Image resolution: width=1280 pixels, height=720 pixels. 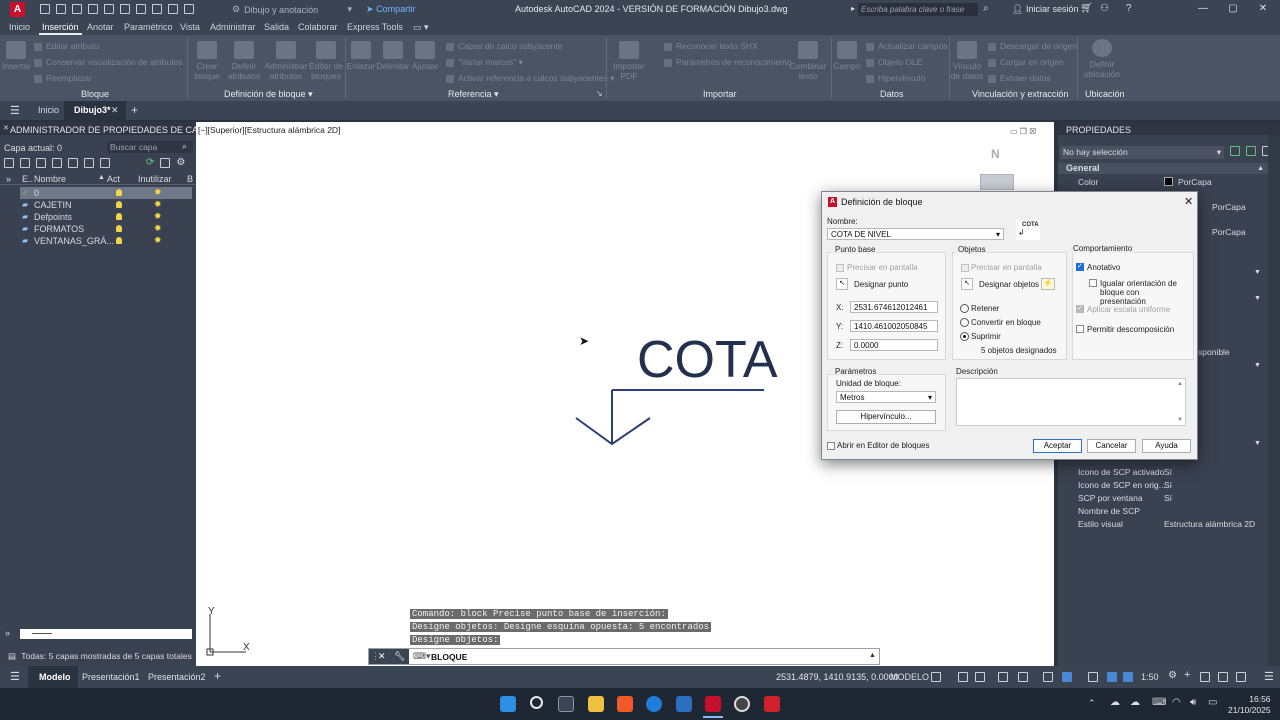 I want to click on scale-uniformly-checkbox, so click(x=1080, y=308).